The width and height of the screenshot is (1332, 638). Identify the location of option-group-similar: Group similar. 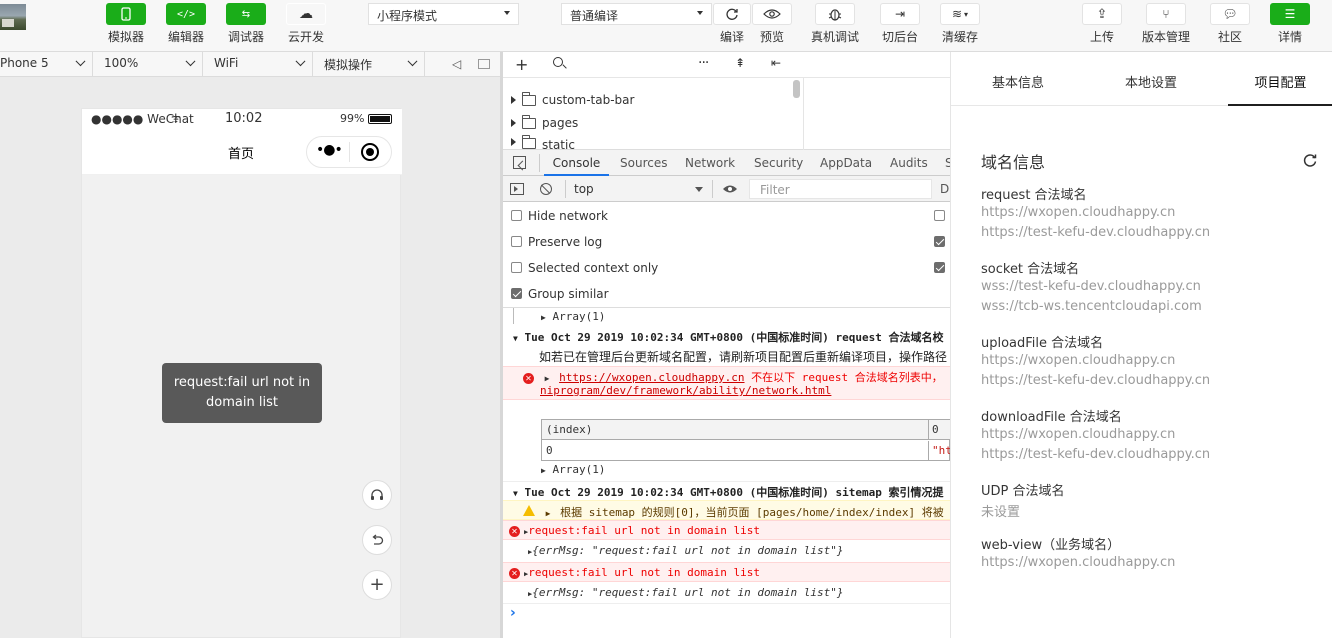
(726, 295).